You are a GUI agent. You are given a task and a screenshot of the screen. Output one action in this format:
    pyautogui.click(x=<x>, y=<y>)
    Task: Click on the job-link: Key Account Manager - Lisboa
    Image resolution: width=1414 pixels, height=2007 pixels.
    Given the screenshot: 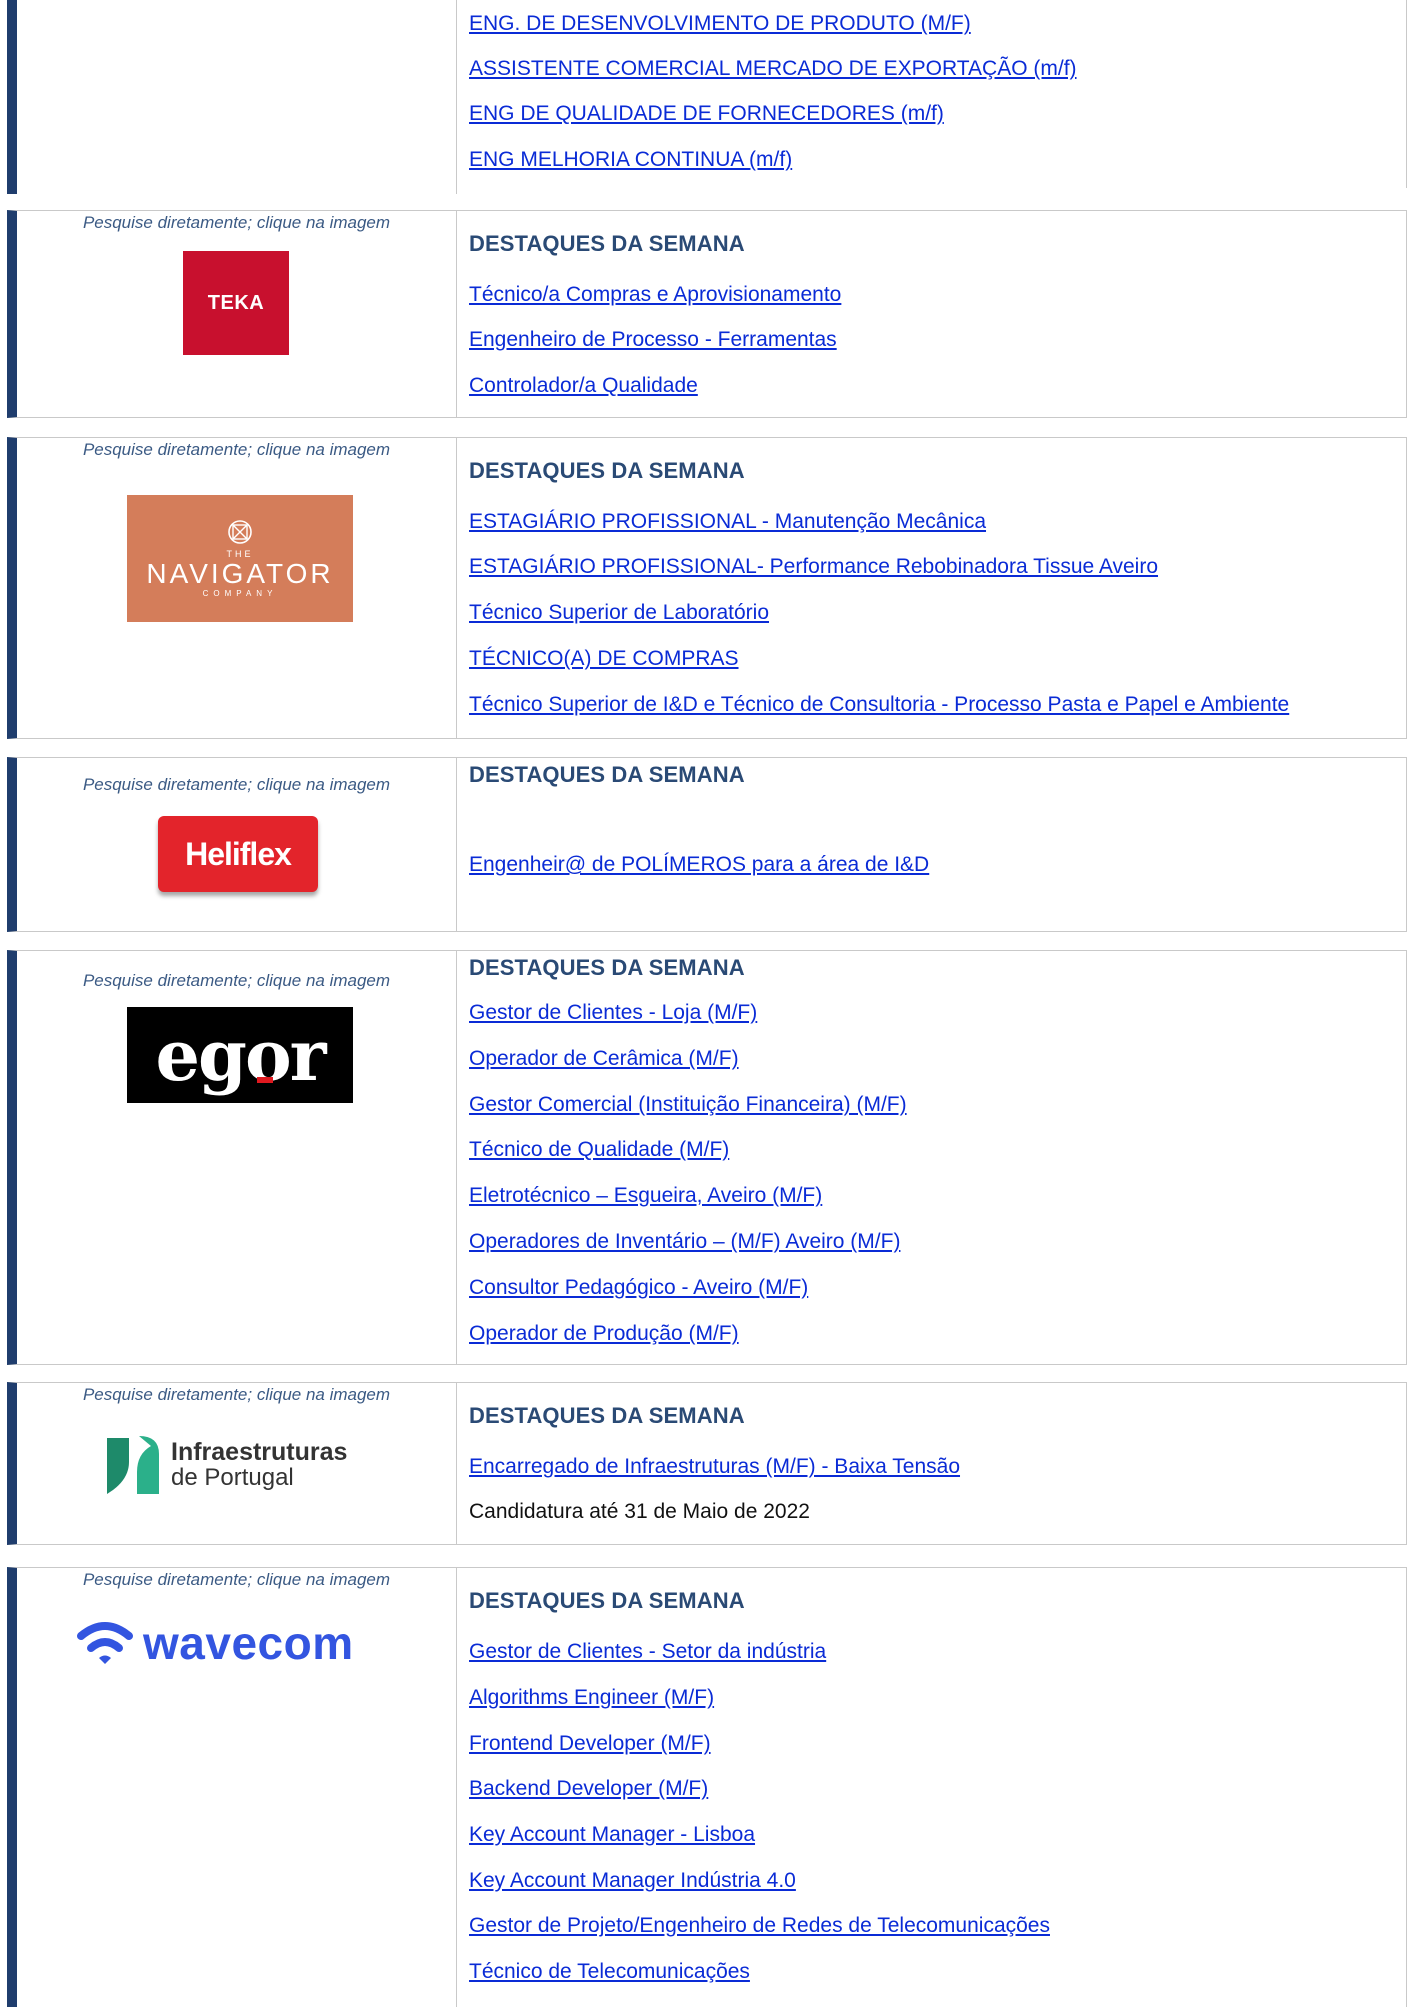 What is the action you would take?
    pyautogui.click(x=612, y=1835)
    